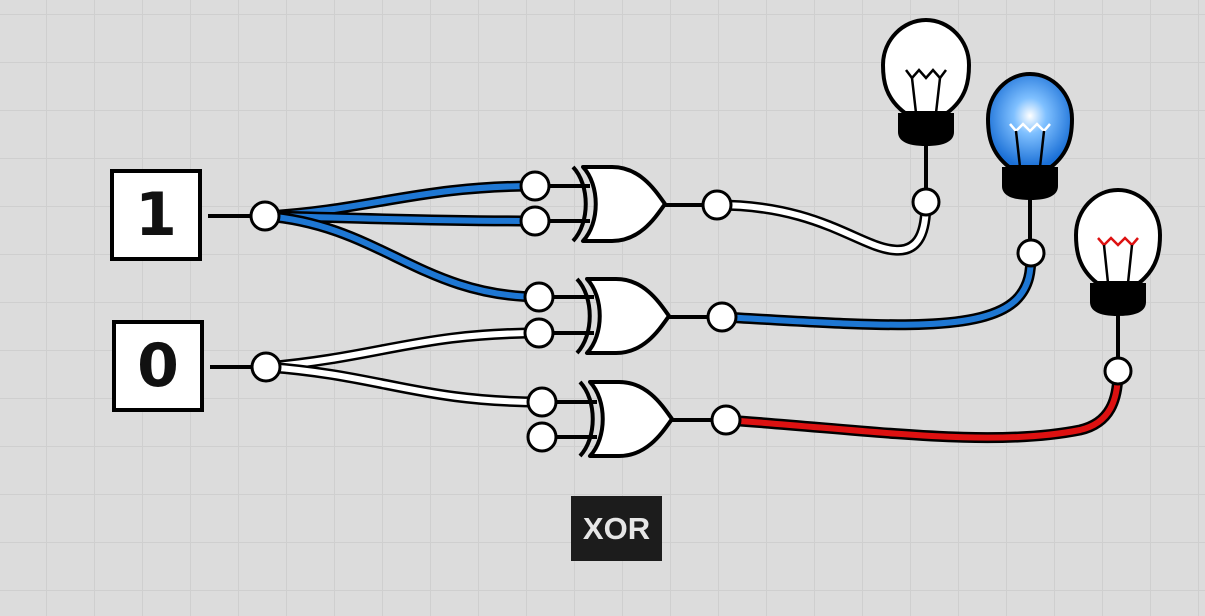 This screenshot has height=616, width=1205. Describe the element at coordinates (158, 366) in the screenshot. I see `input-switch-0: 0` at that location.